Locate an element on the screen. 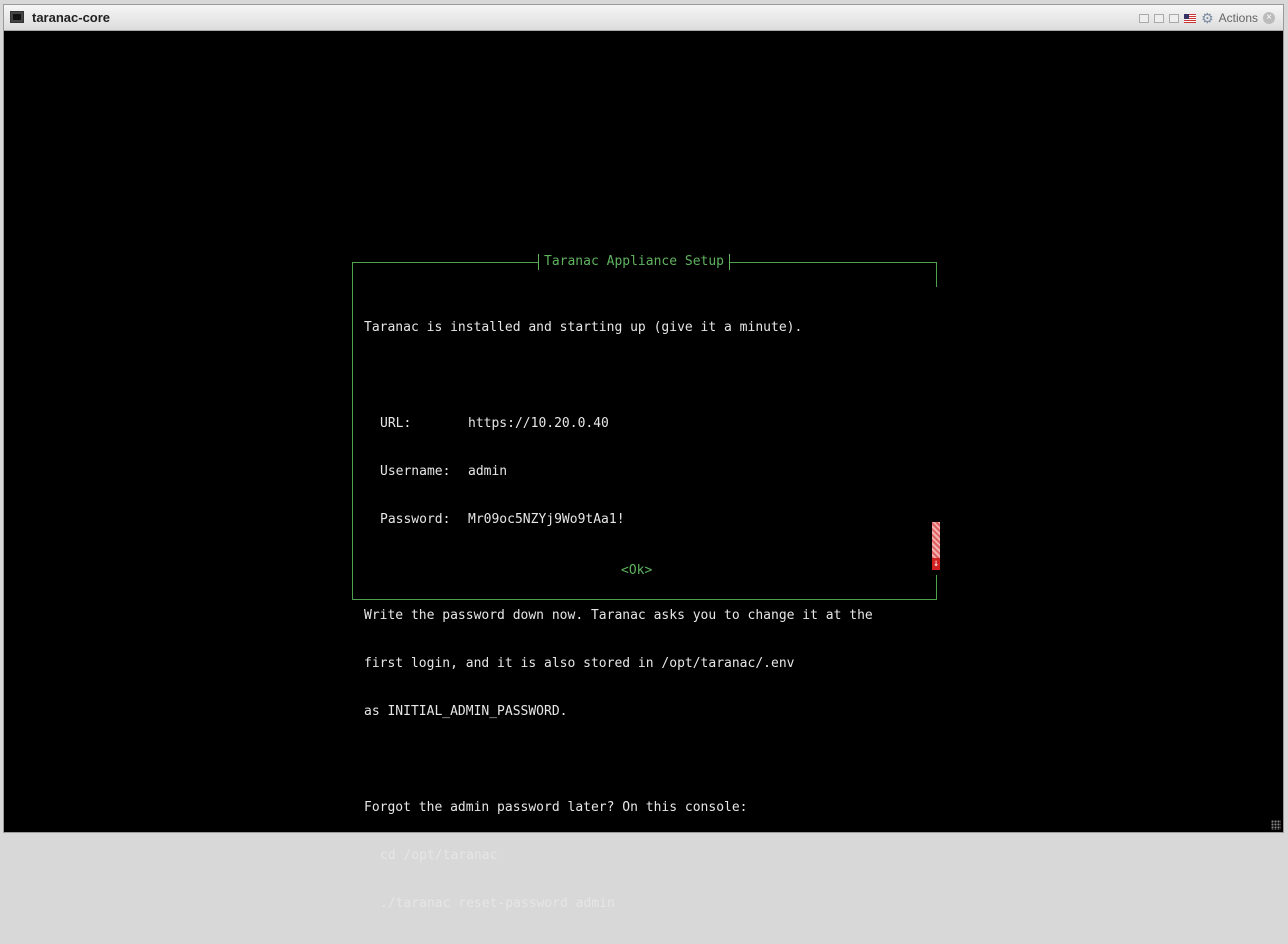 The width and height of the screenshot is (1288, 944). actions-menu: Actions is located at coordinates (1238, 18).